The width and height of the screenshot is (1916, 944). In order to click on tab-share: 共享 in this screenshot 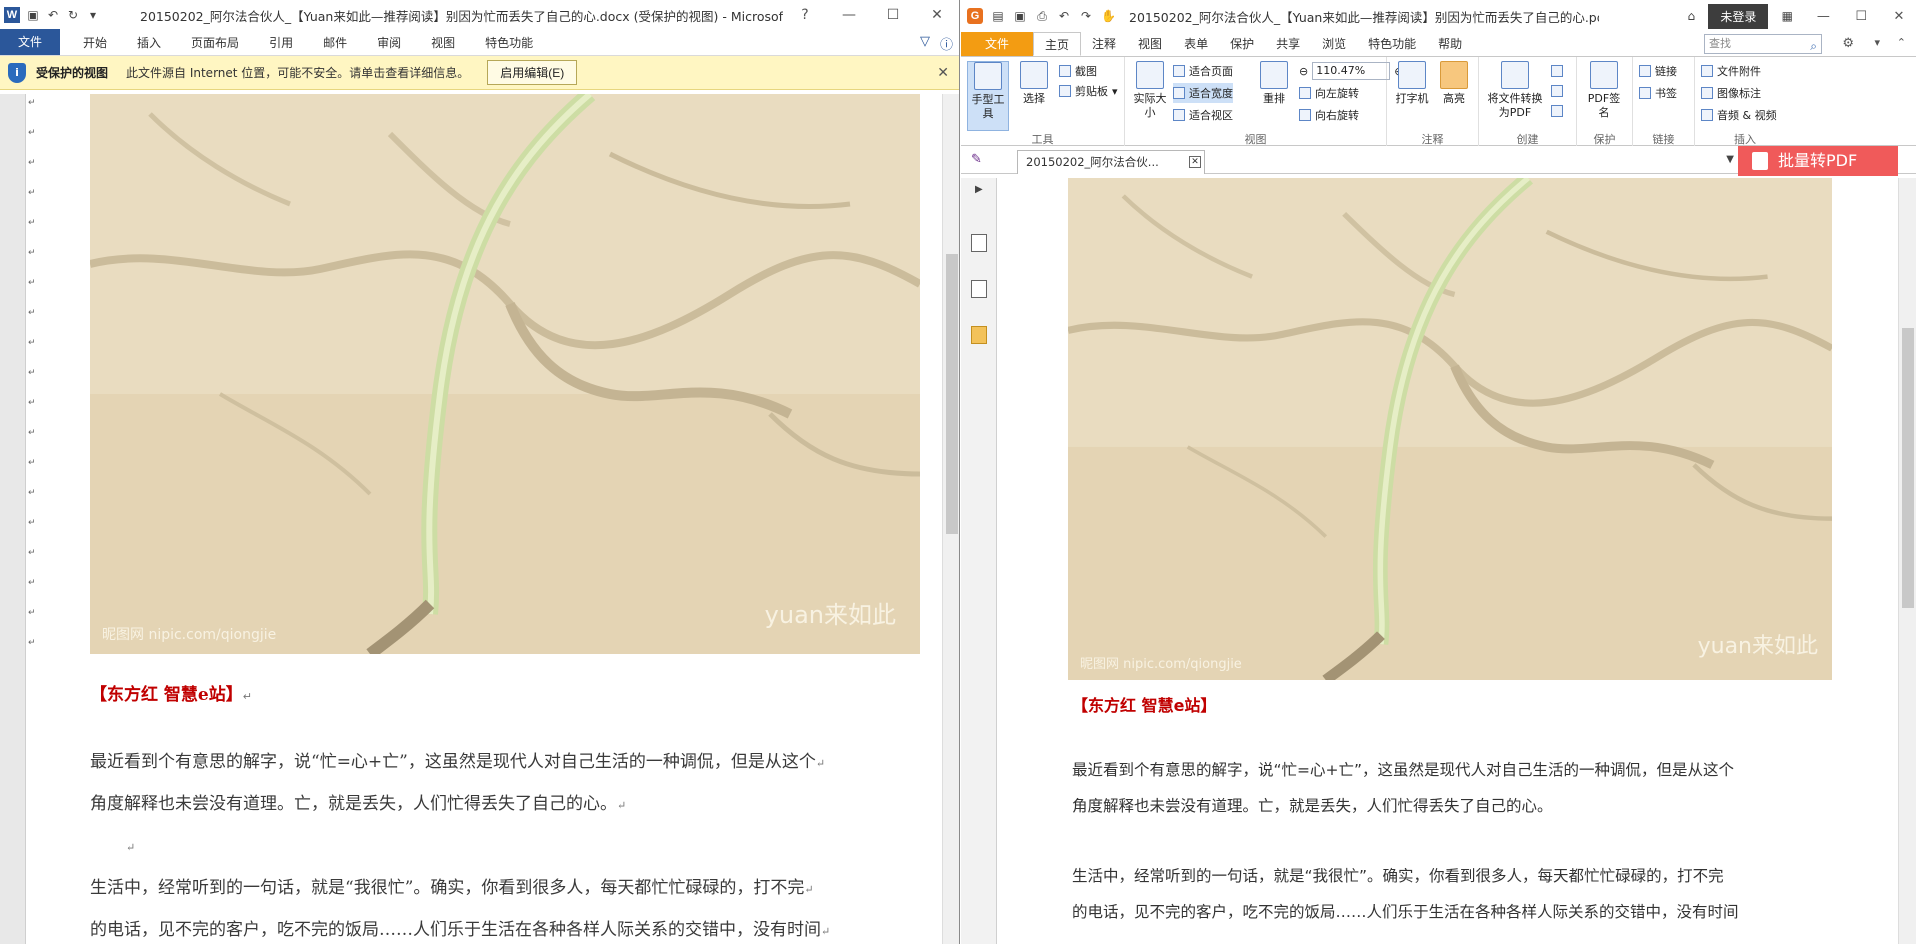, I will do `click(1288, 44)`.